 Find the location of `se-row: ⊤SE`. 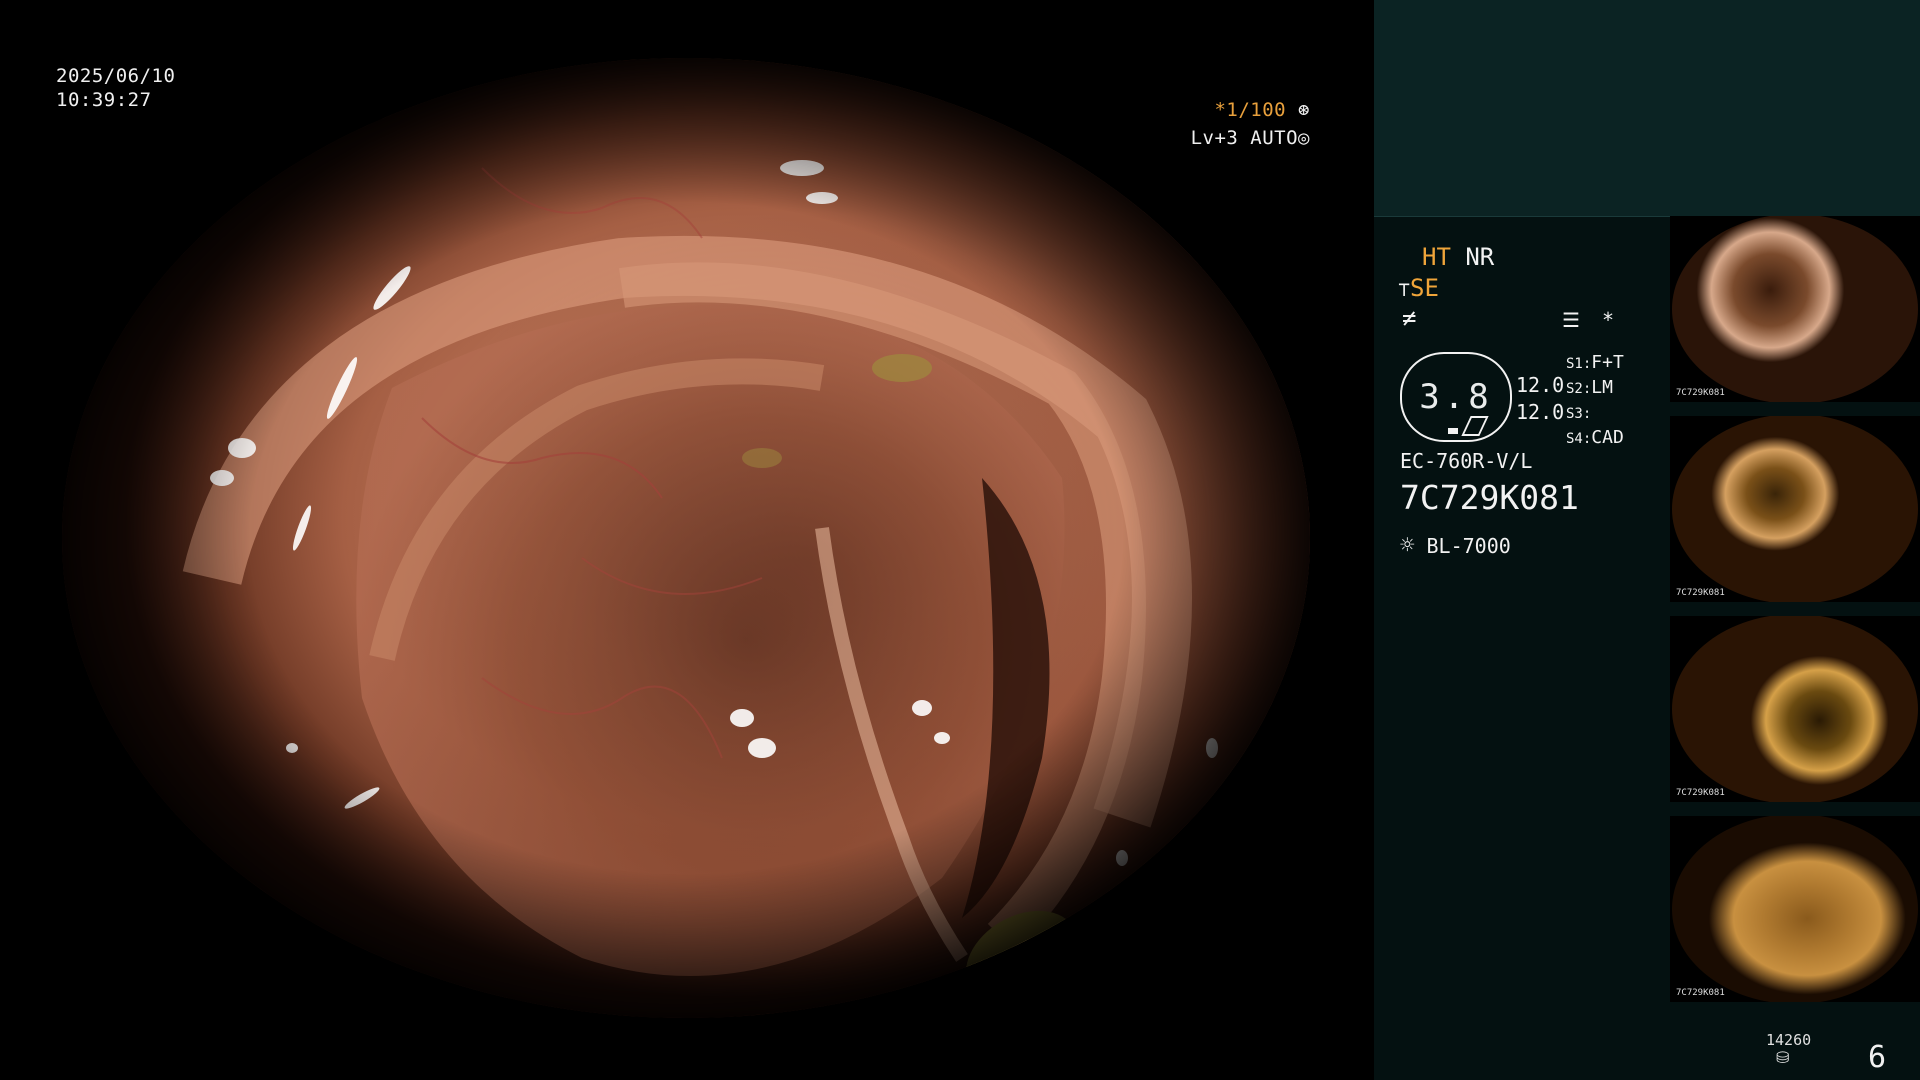

se-row: ⊤SE is located at coordinates (1418, 288).